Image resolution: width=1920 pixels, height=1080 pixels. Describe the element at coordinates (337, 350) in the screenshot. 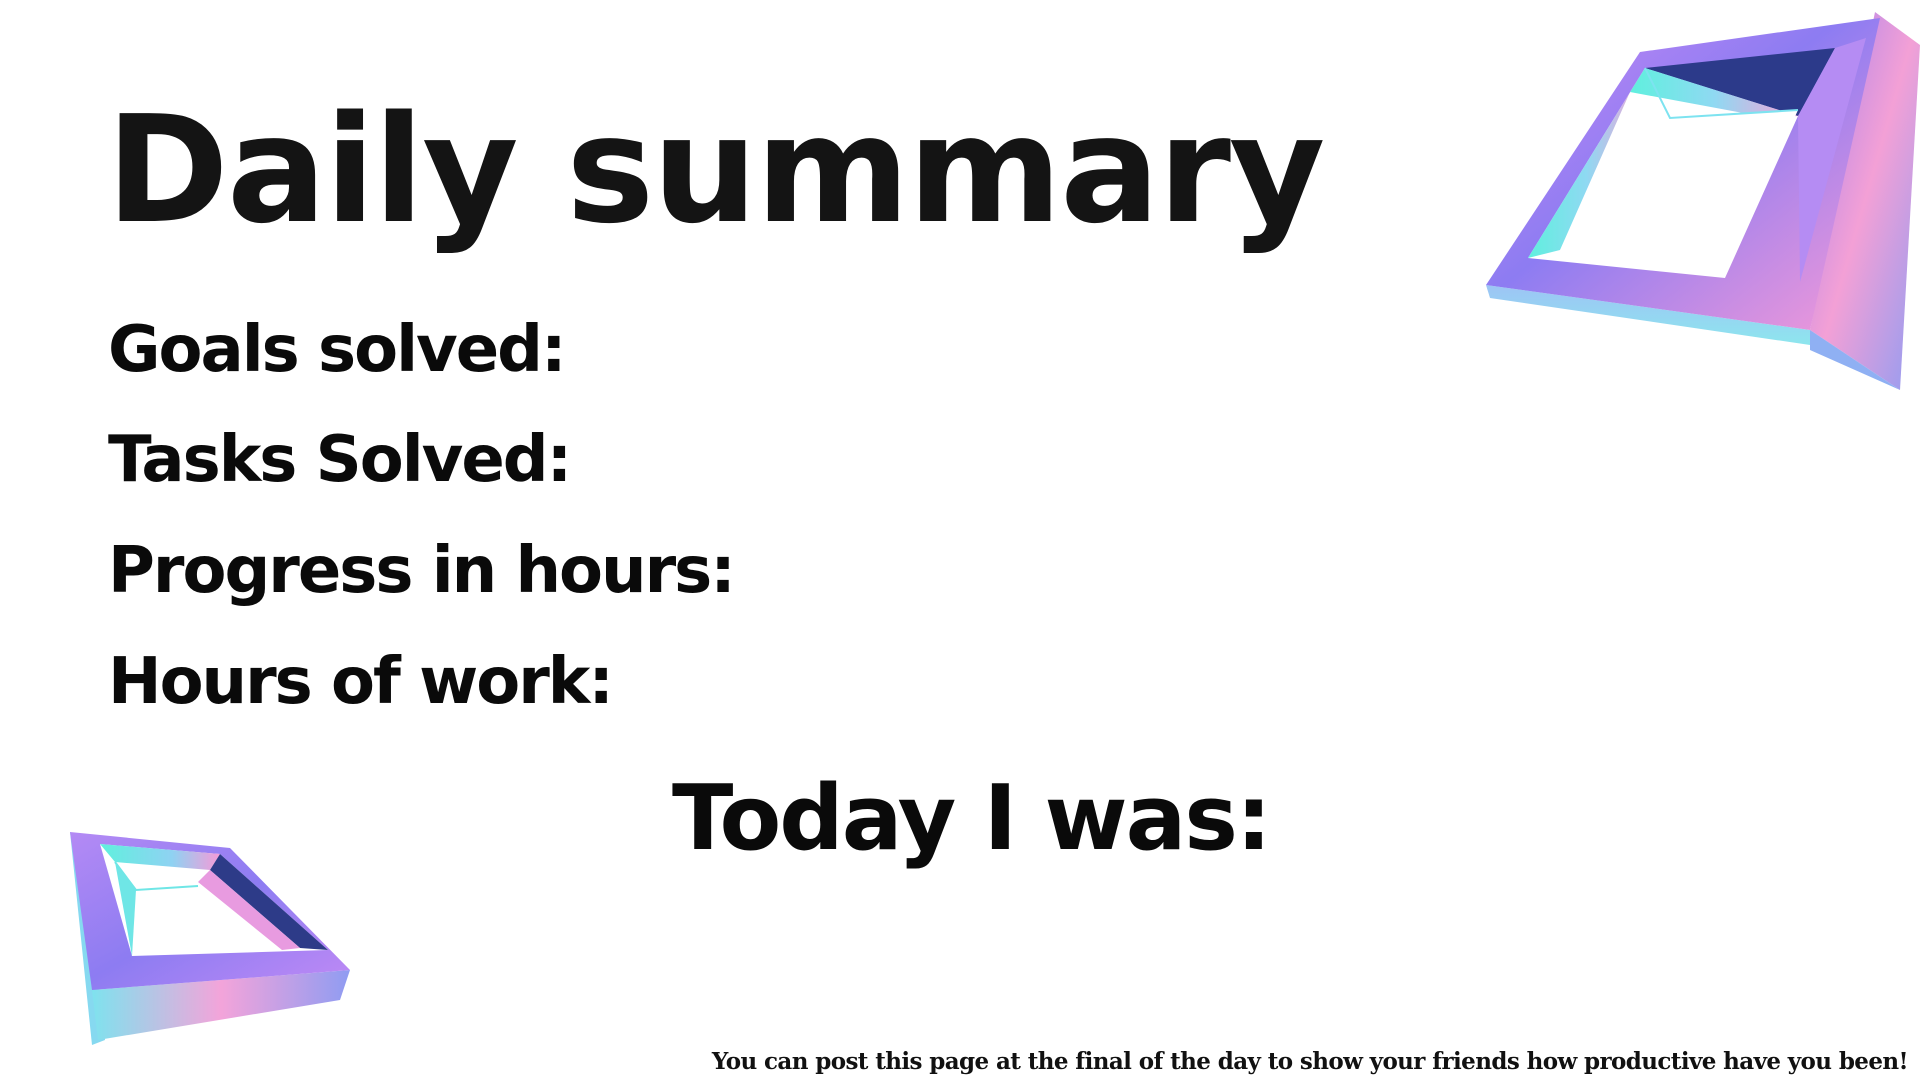

I see `goals-solved-label: Goals solved:` at that location.